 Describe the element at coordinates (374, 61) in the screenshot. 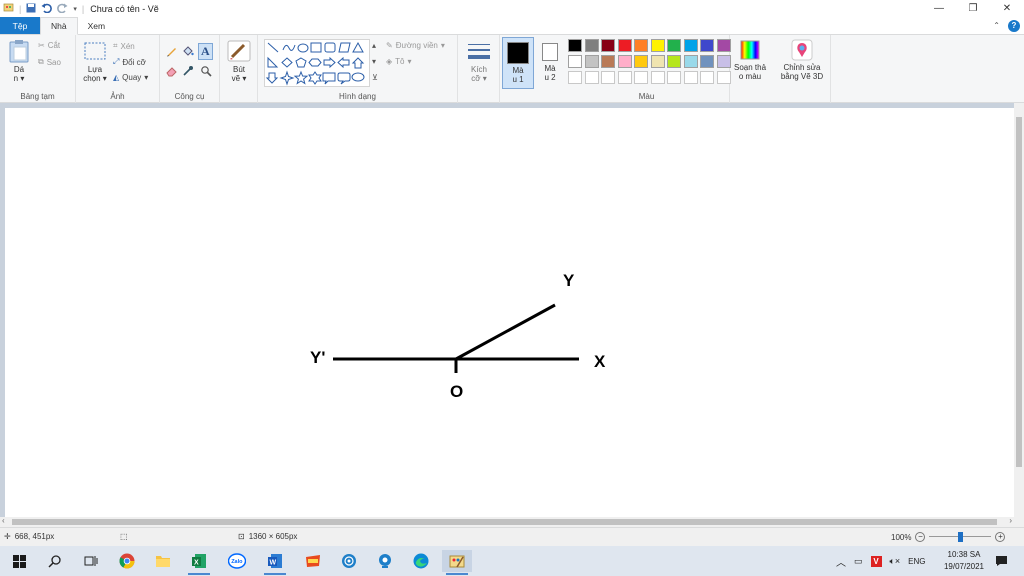

I see `shapes-scroll-down-icon: ▾` at that location.